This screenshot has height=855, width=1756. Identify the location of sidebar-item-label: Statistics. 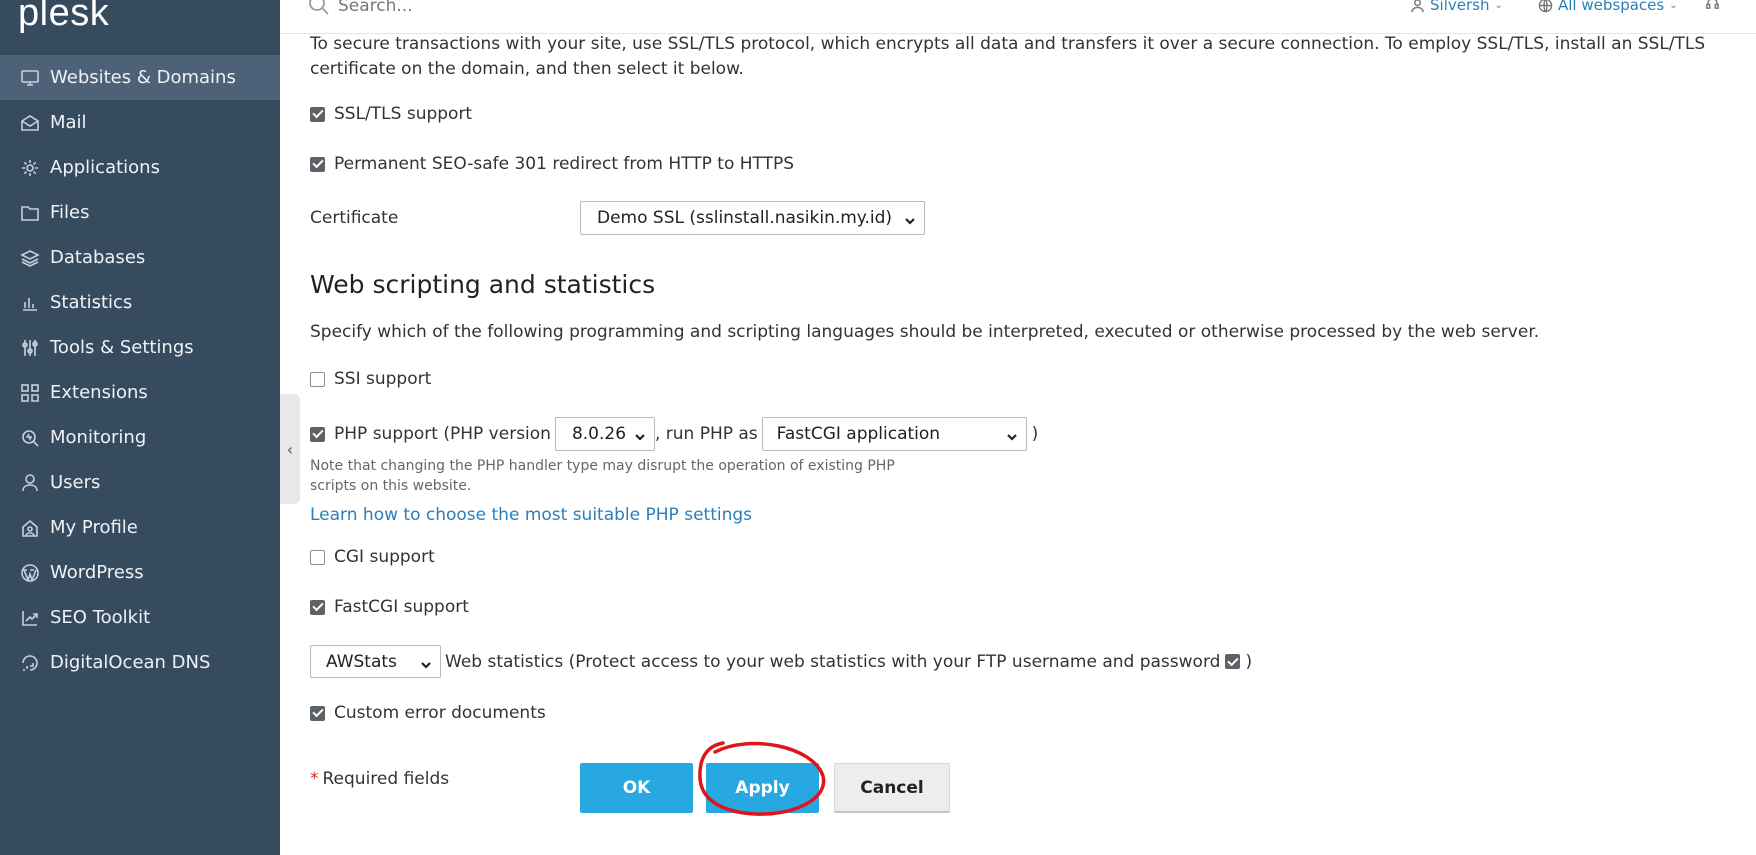
(91, 302).